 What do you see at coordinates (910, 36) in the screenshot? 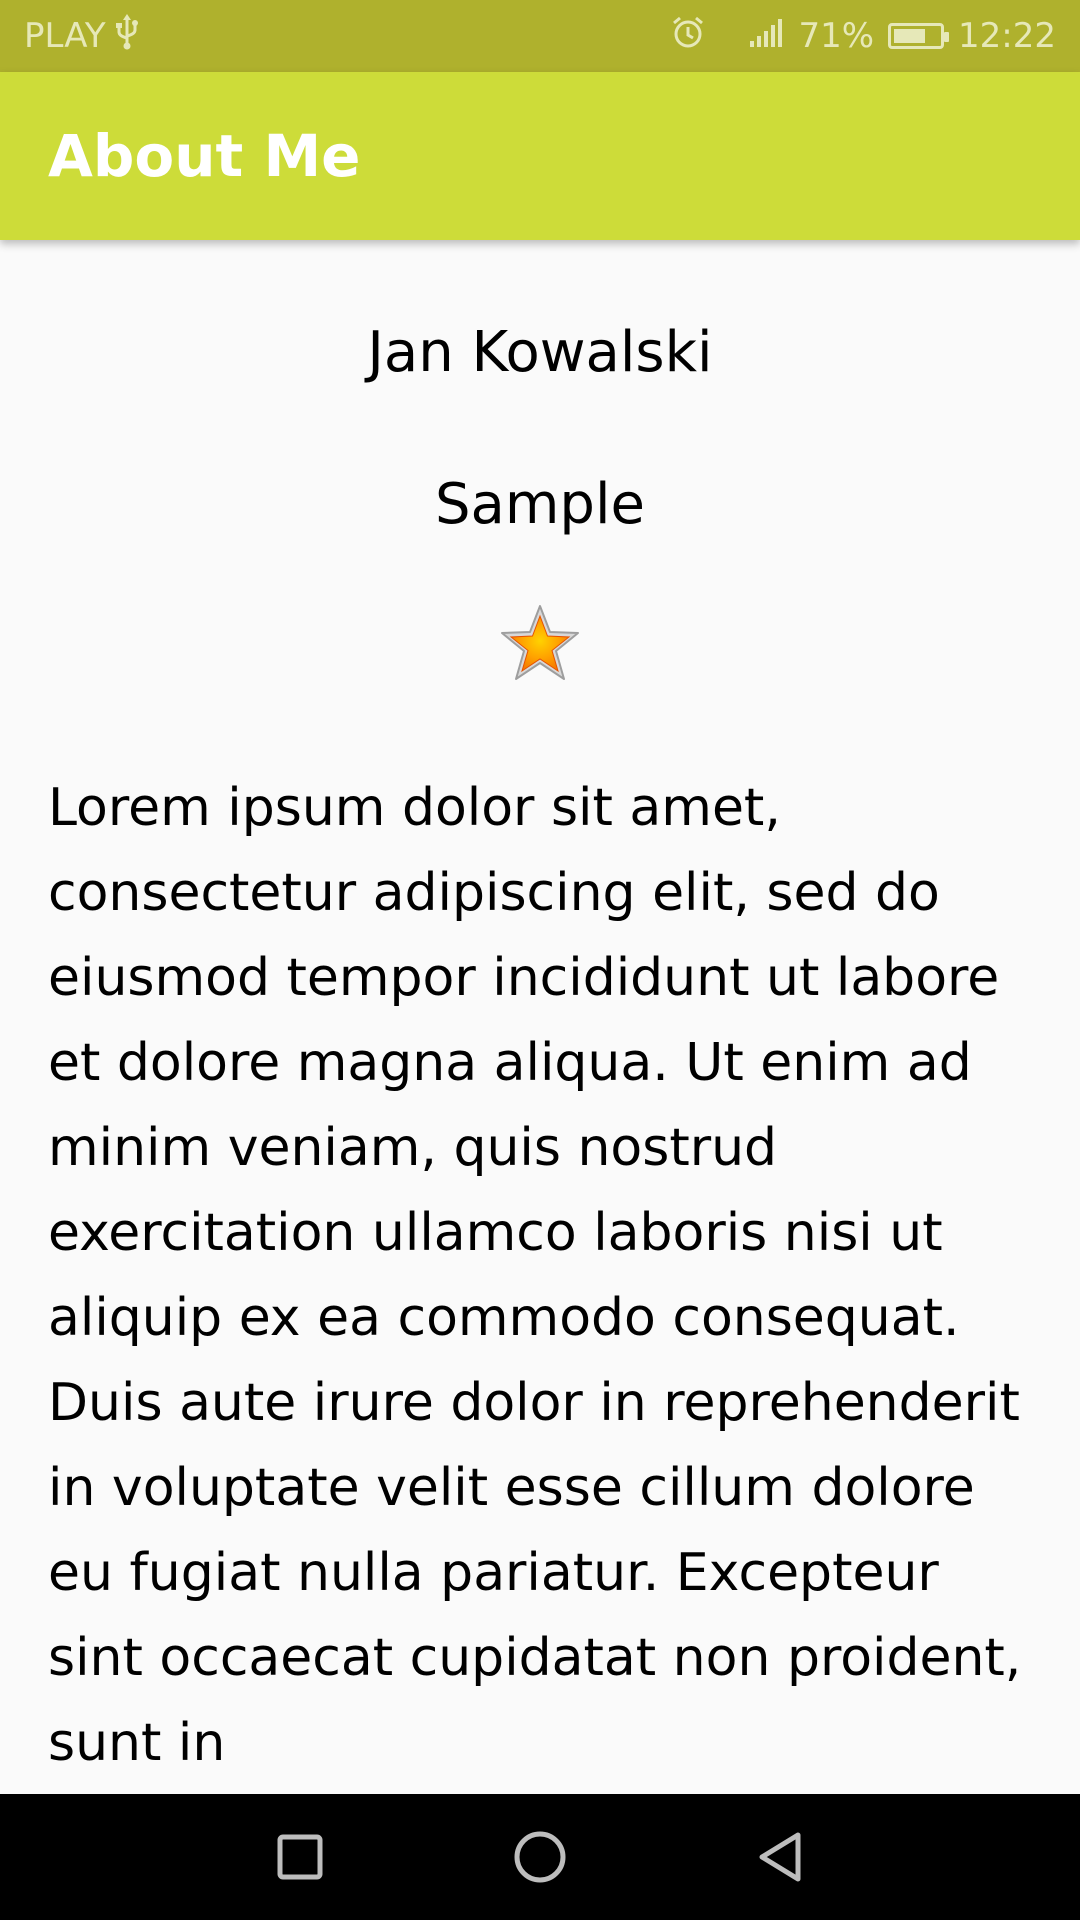
I see `battery-level` at bounding box center [910, 36].